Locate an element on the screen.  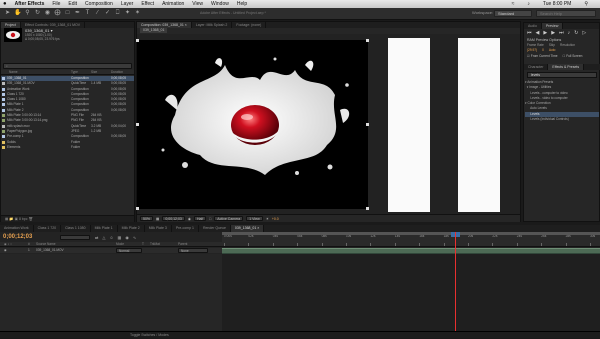
timeline-search-input is located at coordinates (75, 237).